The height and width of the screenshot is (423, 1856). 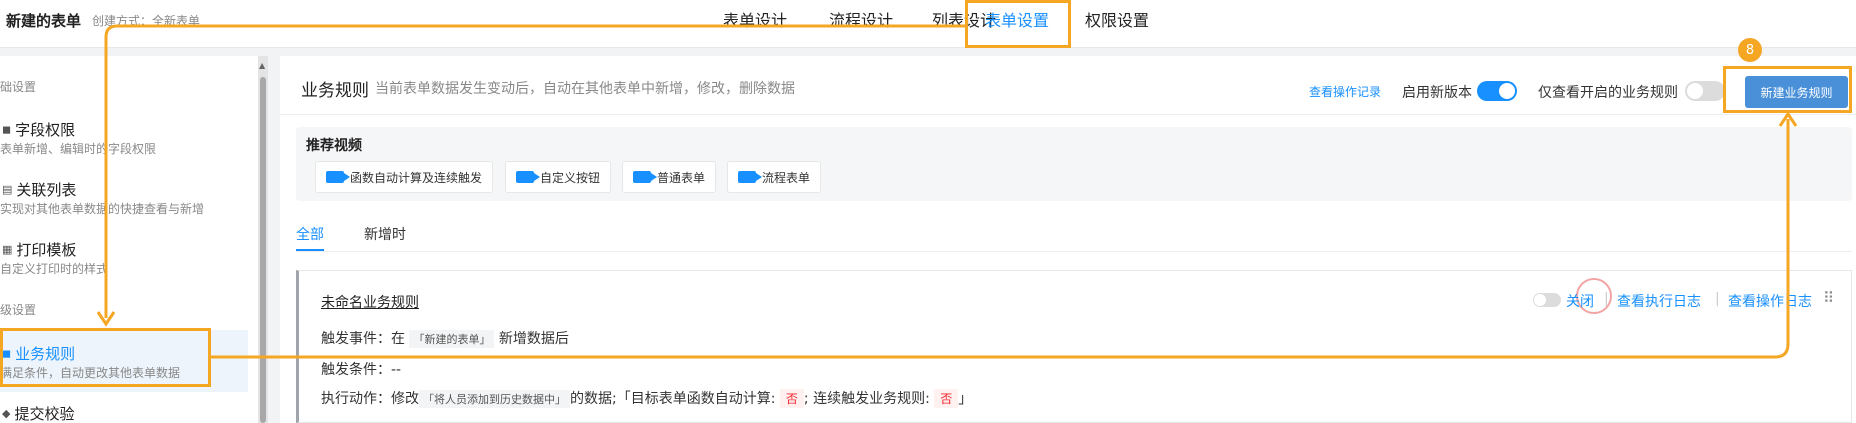 What do you see at coordinates (416, 177) in the screenshot?
I see `video-chip-label: 函数自动计算及连续触发` at bounding box center [416, 177].